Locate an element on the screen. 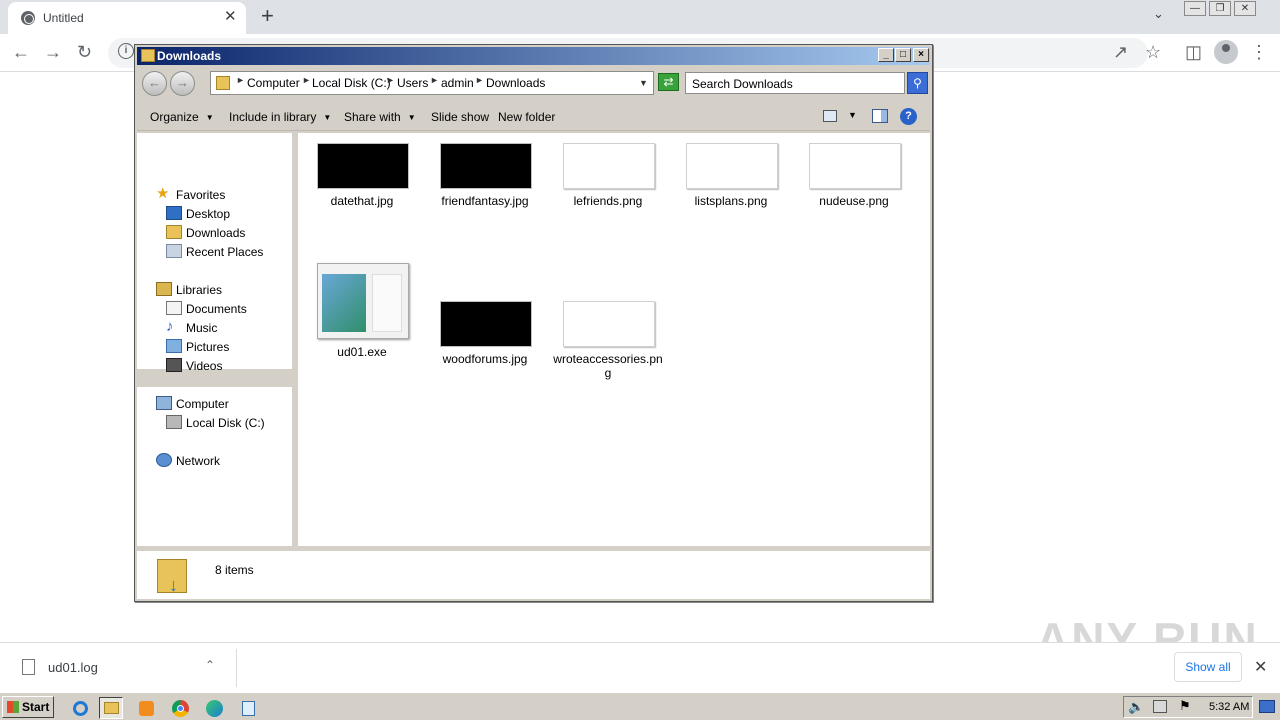 The height and width of the screenshot is (720, 1280). tab-close-icon: ✕ is located at coordinates (230, 17).